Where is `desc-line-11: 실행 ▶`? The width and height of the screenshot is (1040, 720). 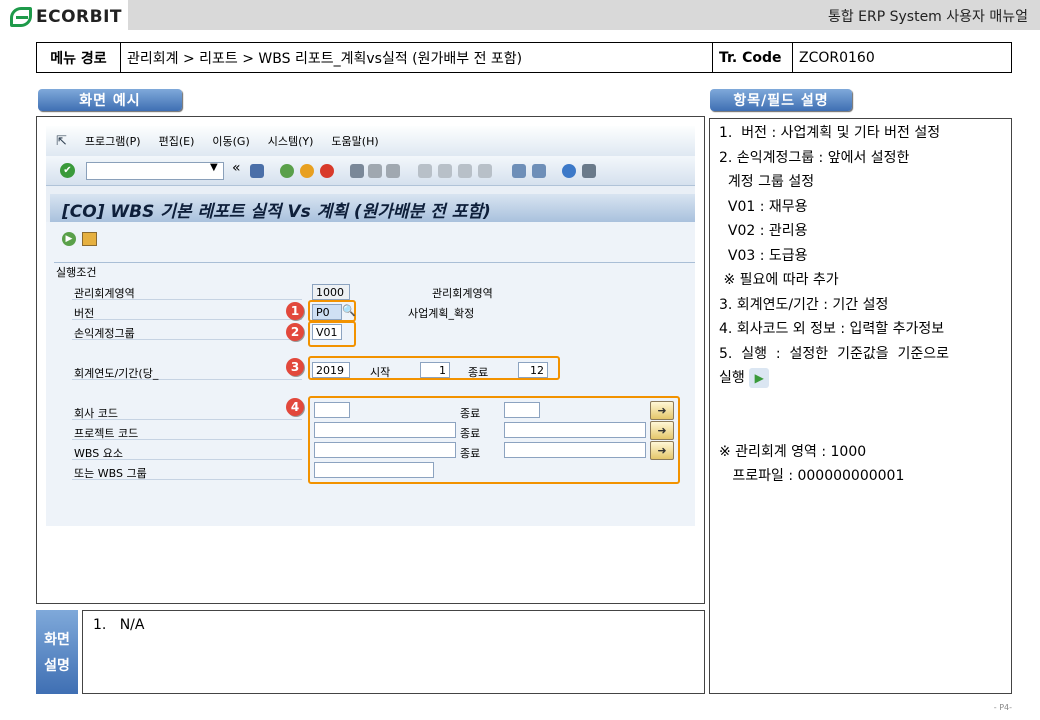 desc-line-11: 실행 ▶ is located at coordinates (860, 378).